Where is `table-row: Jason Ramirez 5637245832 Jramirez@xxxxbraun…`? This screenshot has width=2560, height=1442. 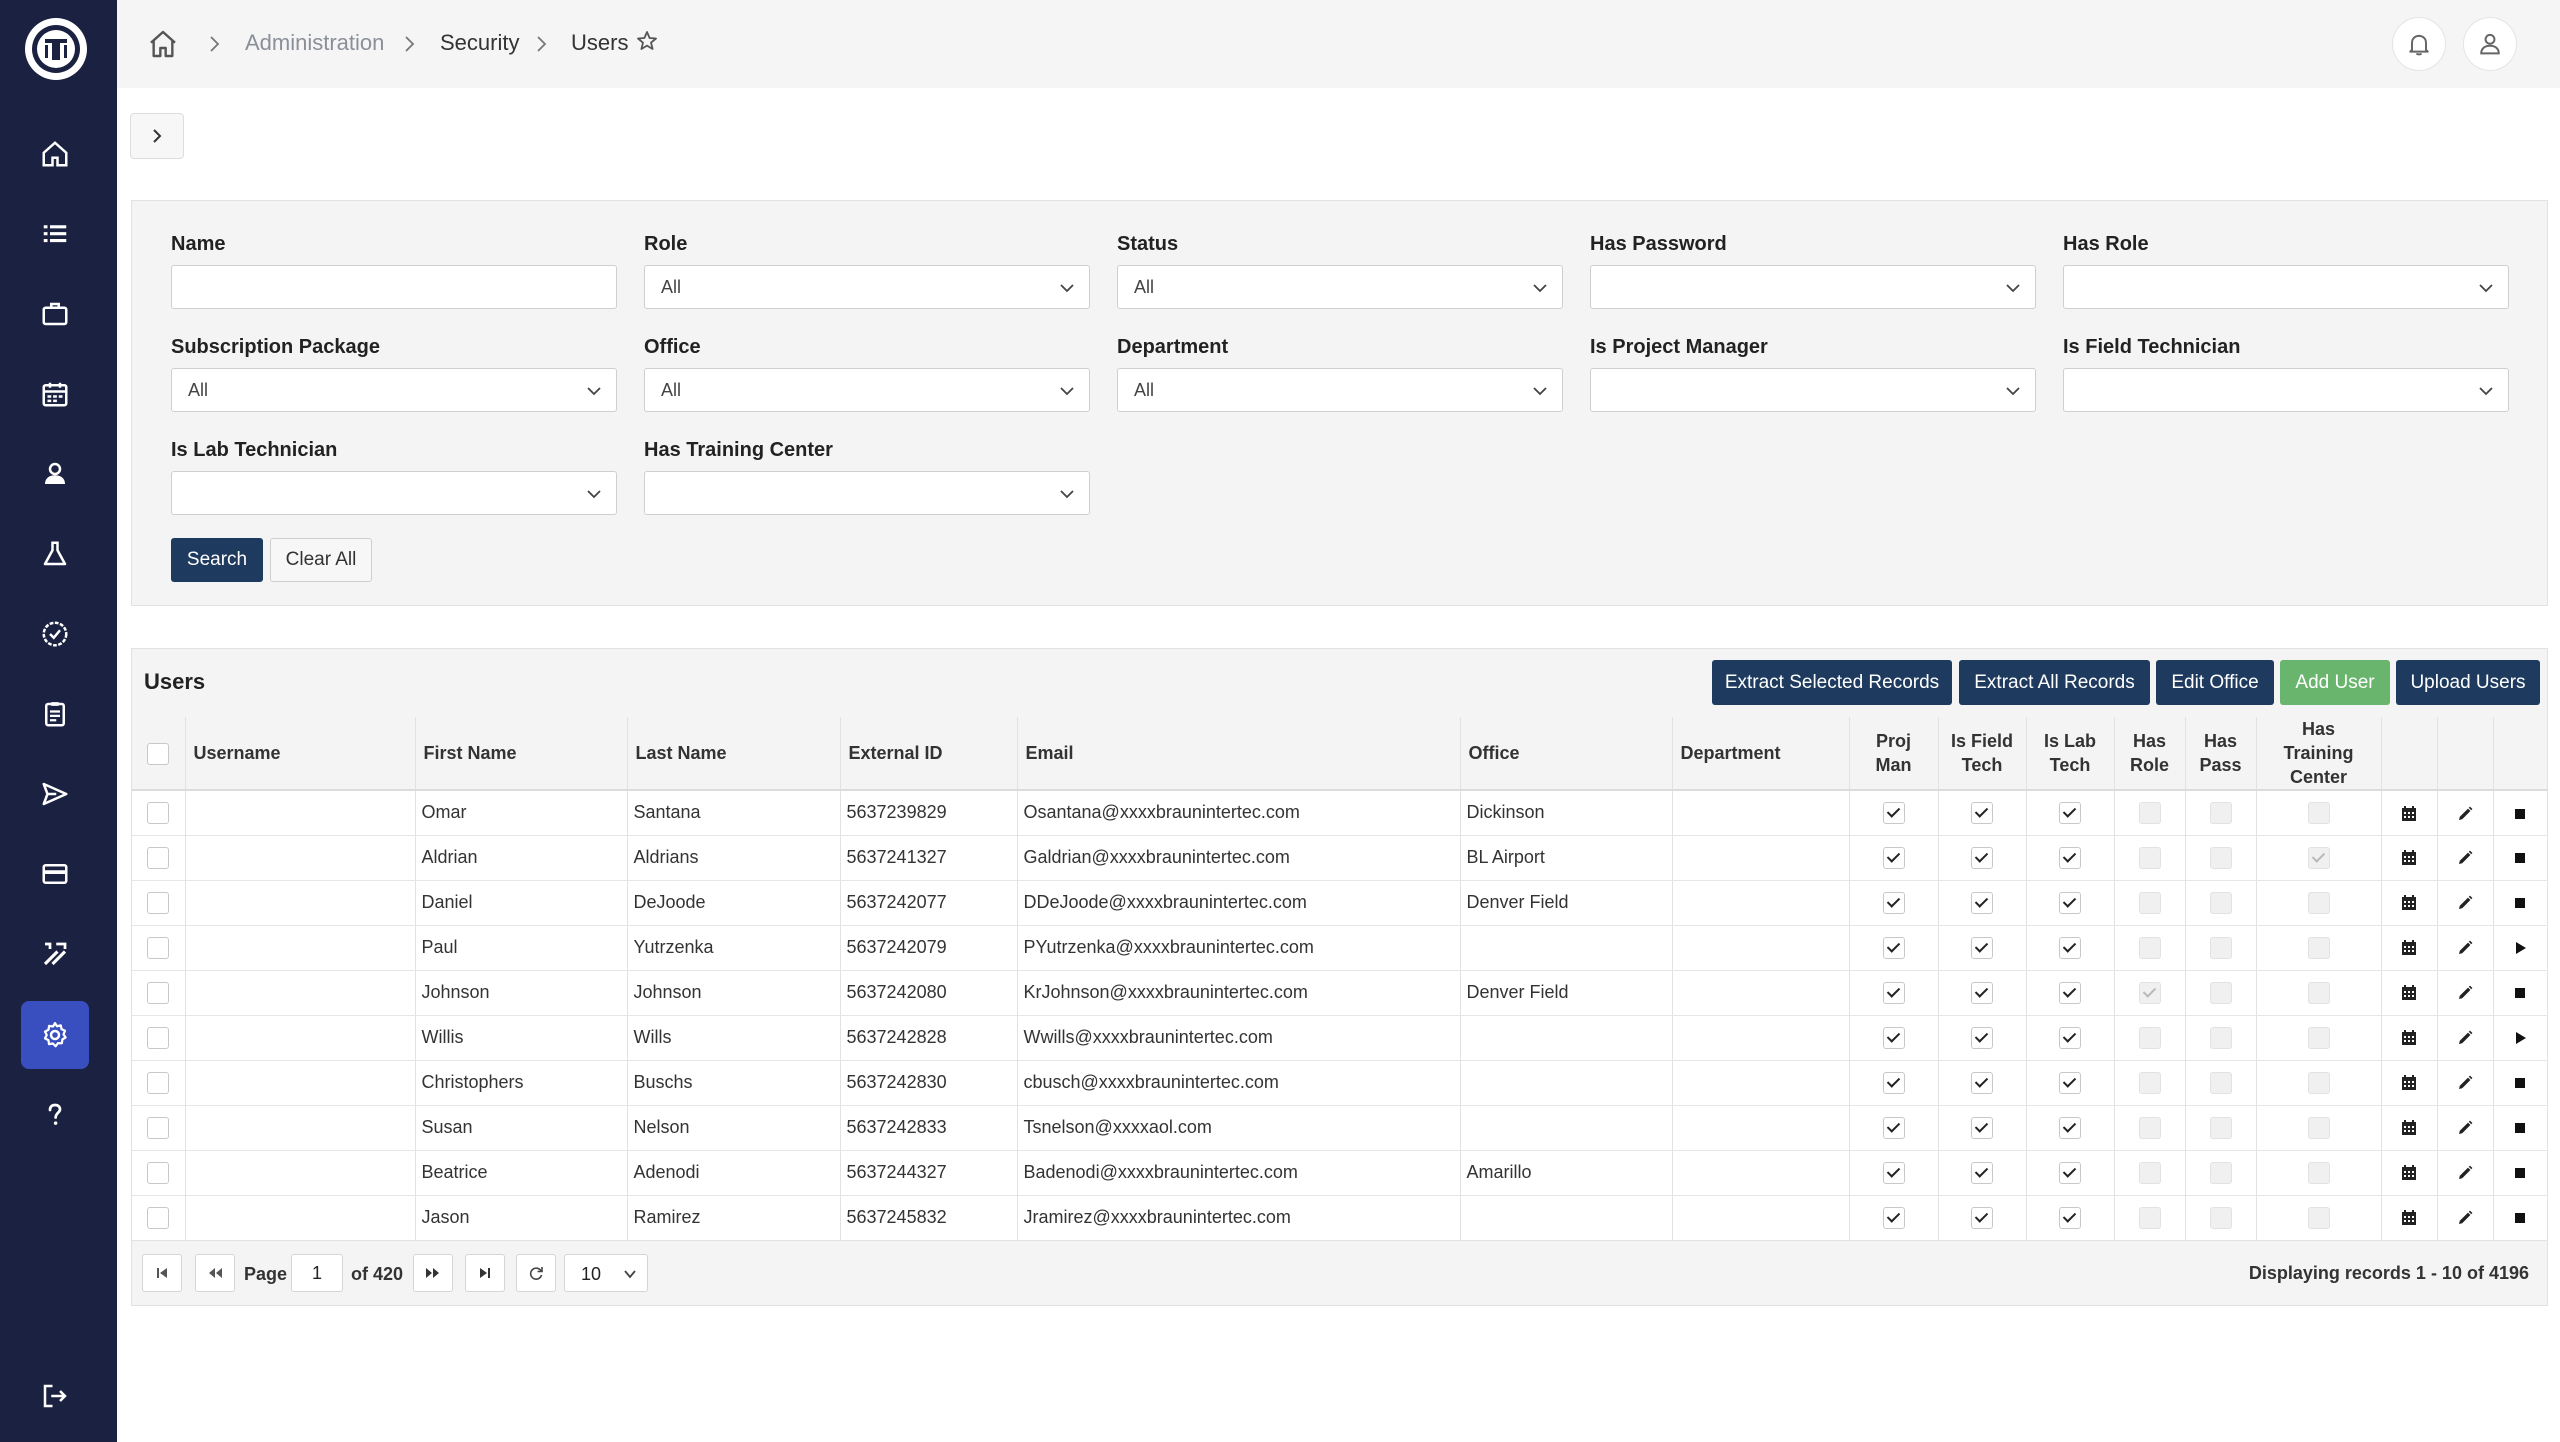 table-row: Jason Ramirez 5637245832 Jramirez@xxxxbraun… is located at coordinates (1340, 1218).